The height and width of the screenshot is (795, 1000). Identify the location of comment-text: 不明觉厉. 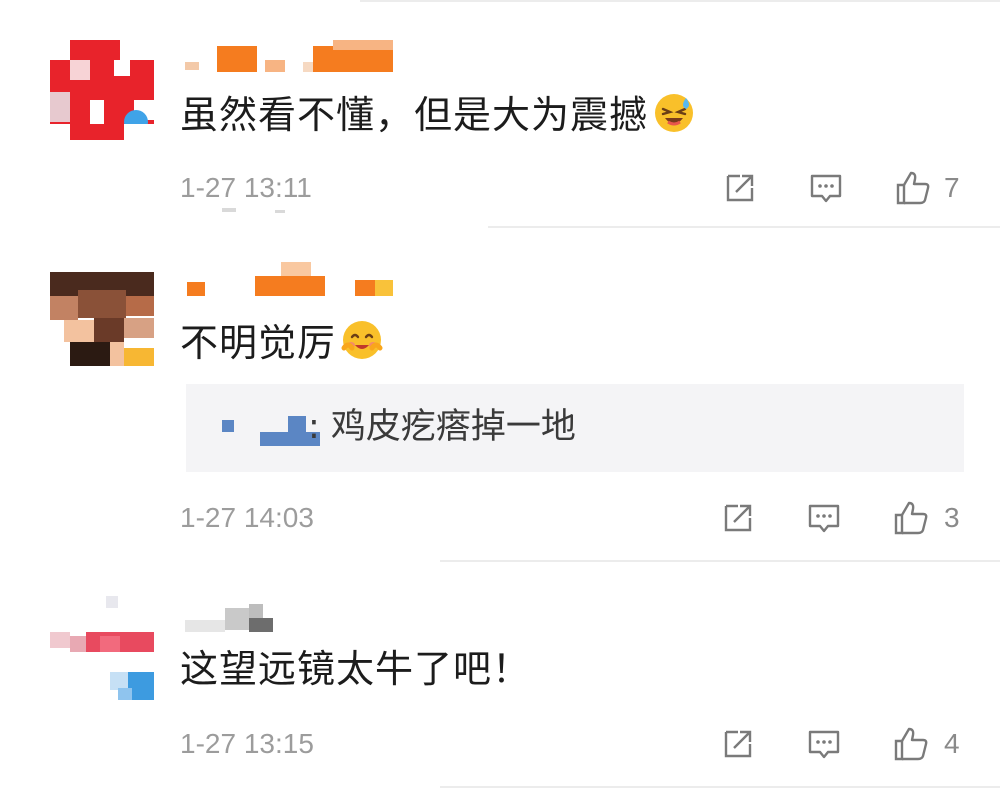
(282, 342).